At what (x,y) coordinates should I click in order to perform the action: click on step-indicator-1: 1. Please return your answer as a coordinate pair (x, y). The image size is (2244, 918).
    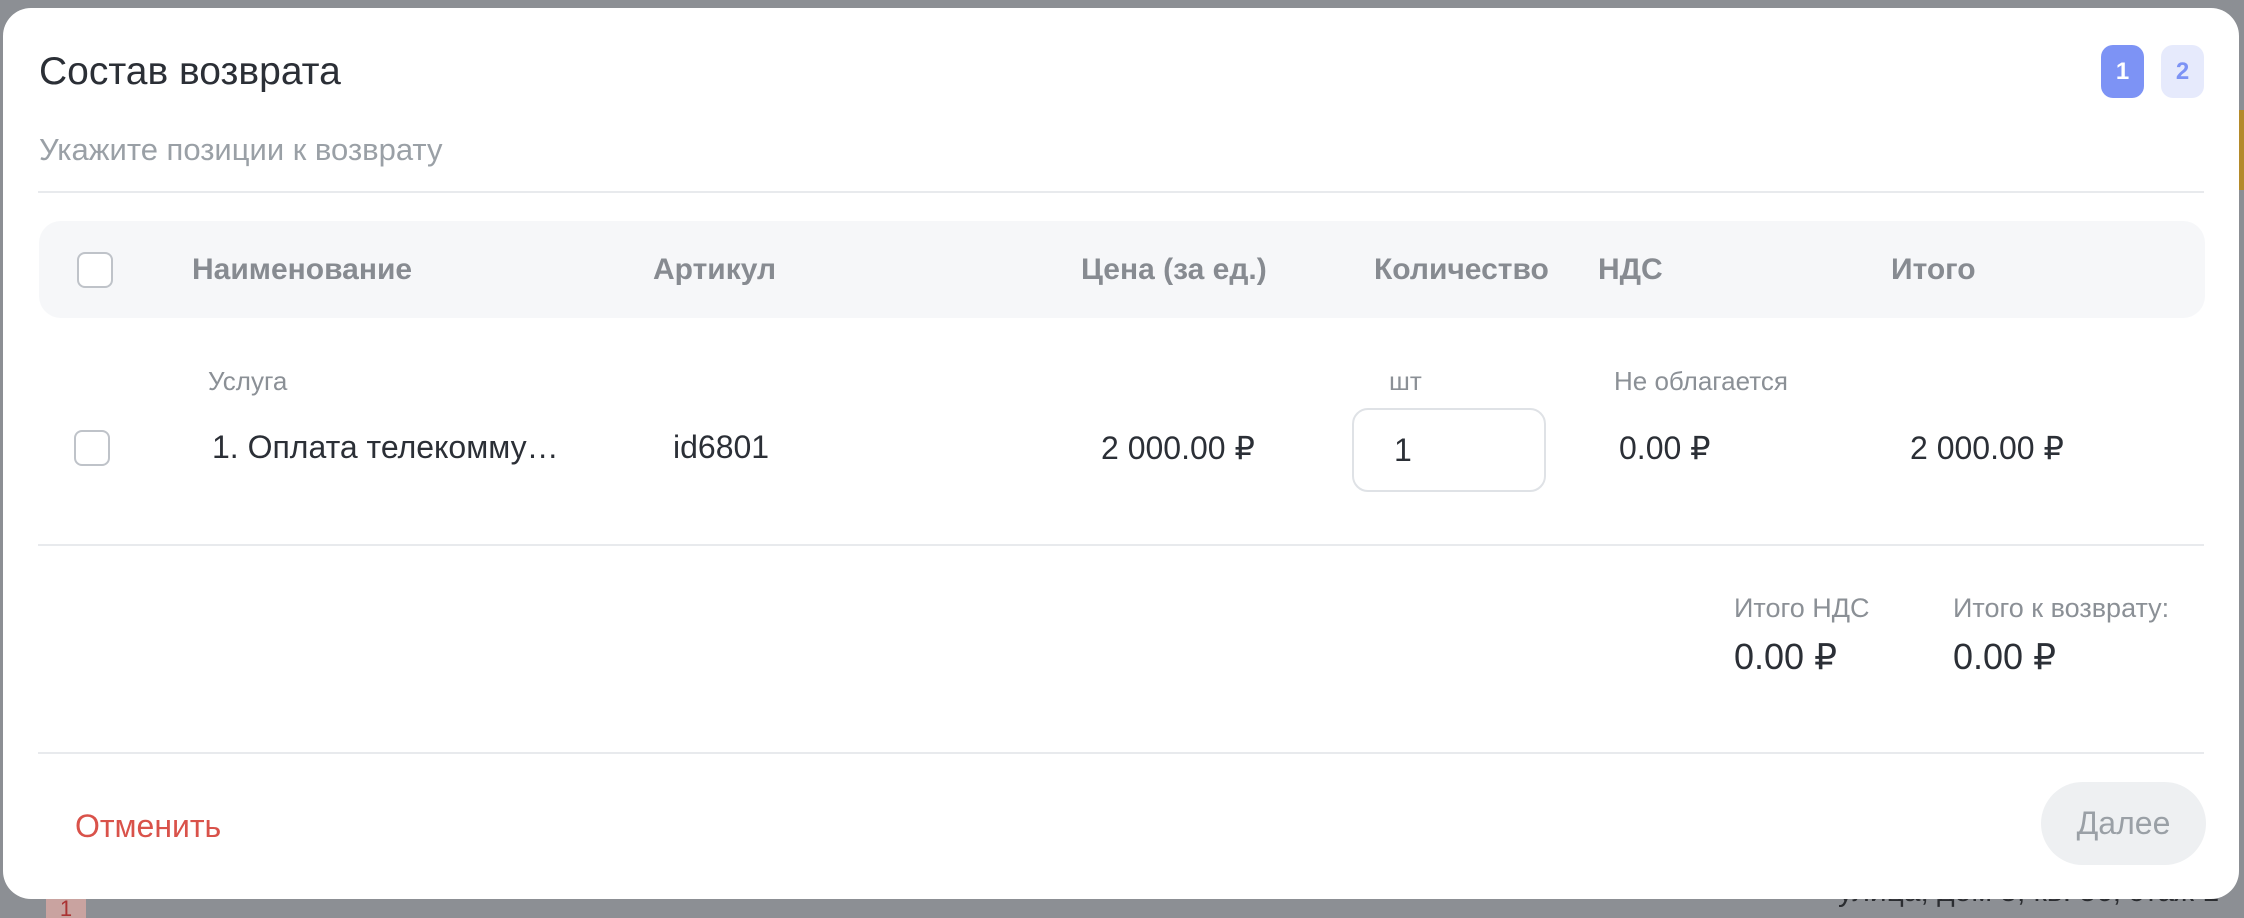
    Looking at the image, I should click on (2122, 71).